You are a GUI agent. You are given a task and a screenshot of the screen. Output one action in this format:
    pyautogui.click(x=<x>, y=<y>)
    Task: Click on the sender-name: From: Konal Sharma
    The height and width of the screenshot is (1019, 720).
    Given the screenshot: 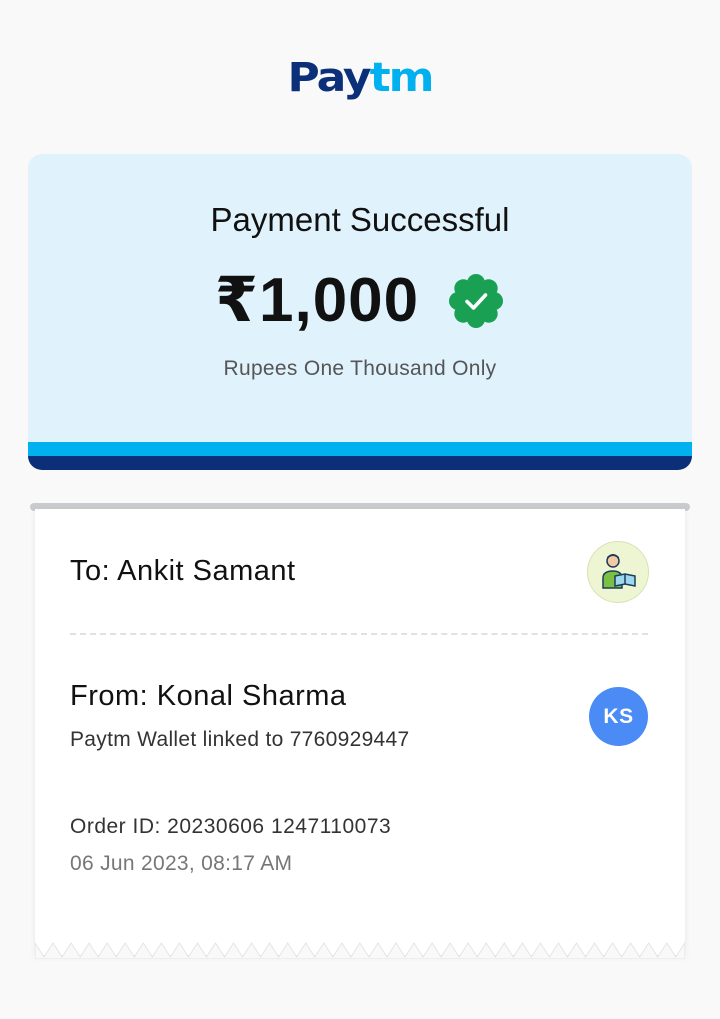 What is the action you would take?
    pyautogui.click(x=208, y=696)
    